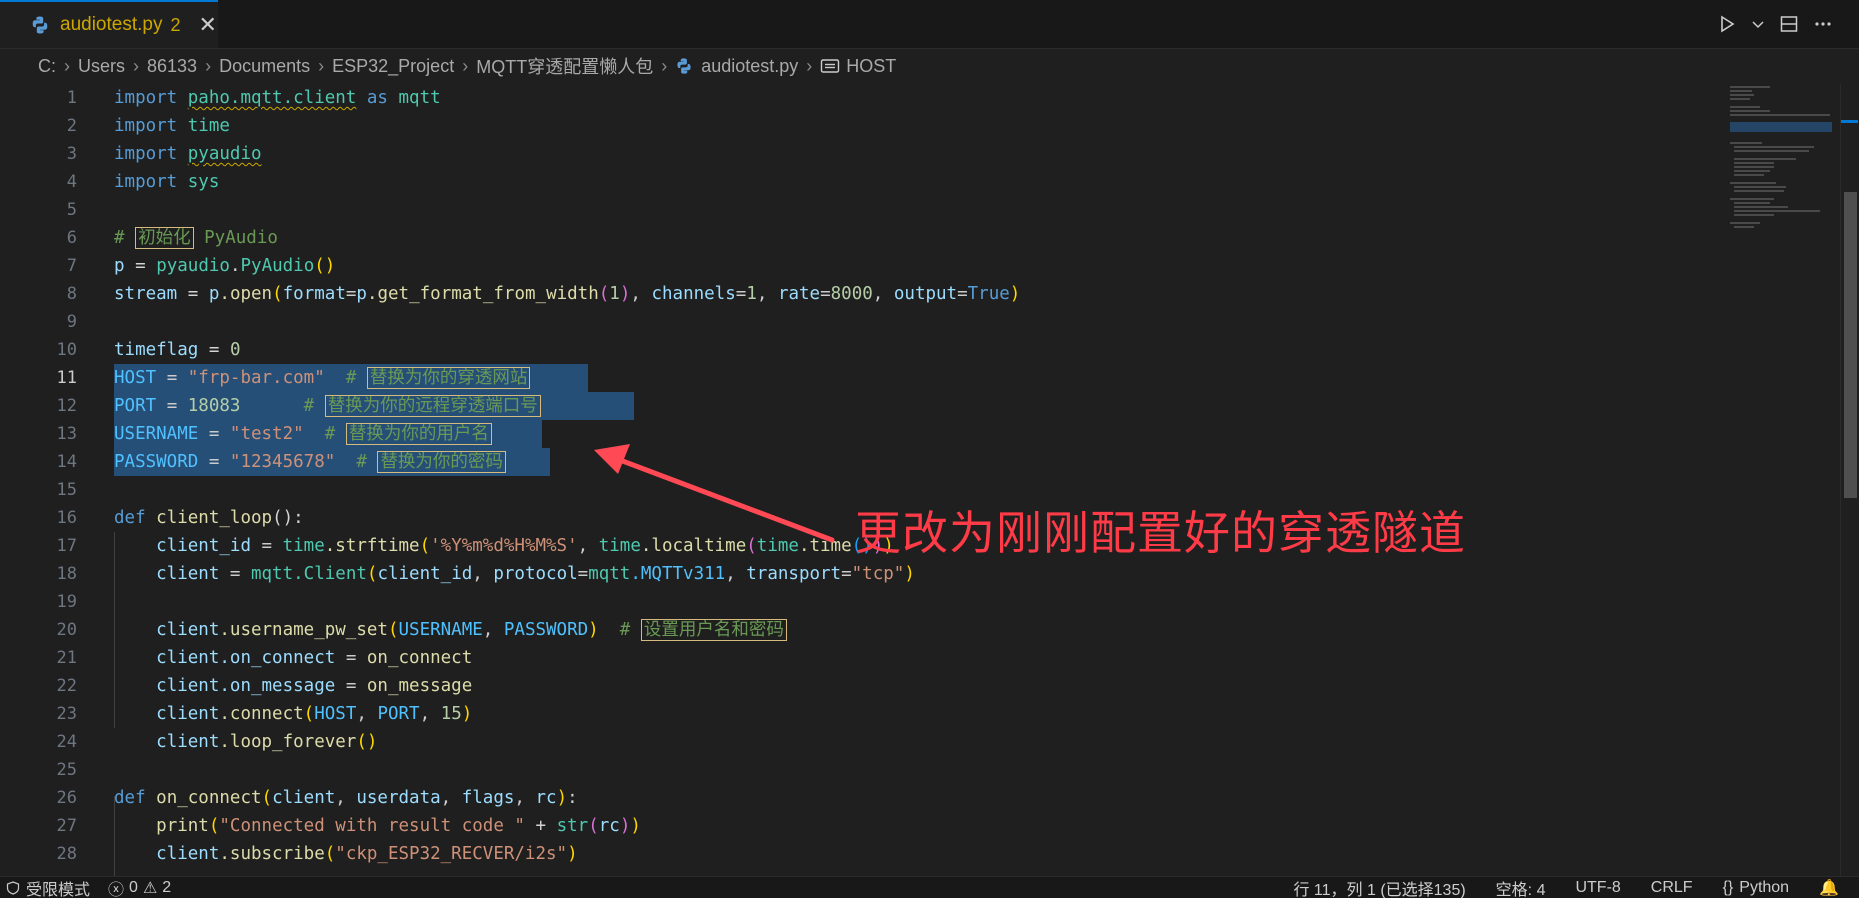 Image resolution: width=1859 pixels, height=898 pixels. I want to click on breadcrumb-file: audiotest.py, so click(749, 66).